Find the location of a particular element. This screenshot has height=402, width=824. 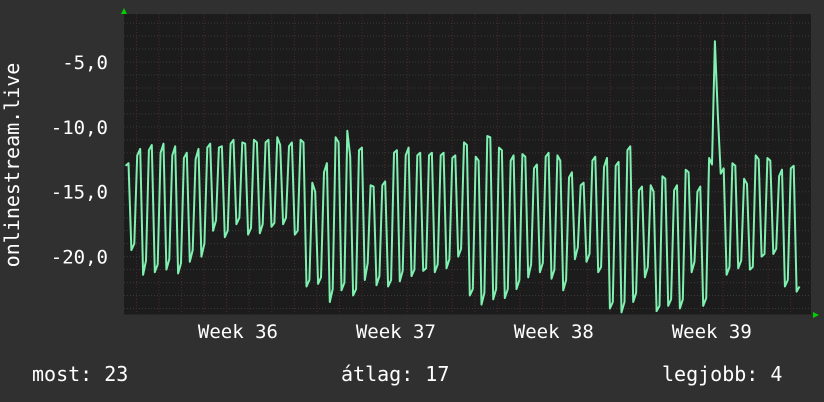

y-tick-label: -15,0 is located at coordinates (79, 193).